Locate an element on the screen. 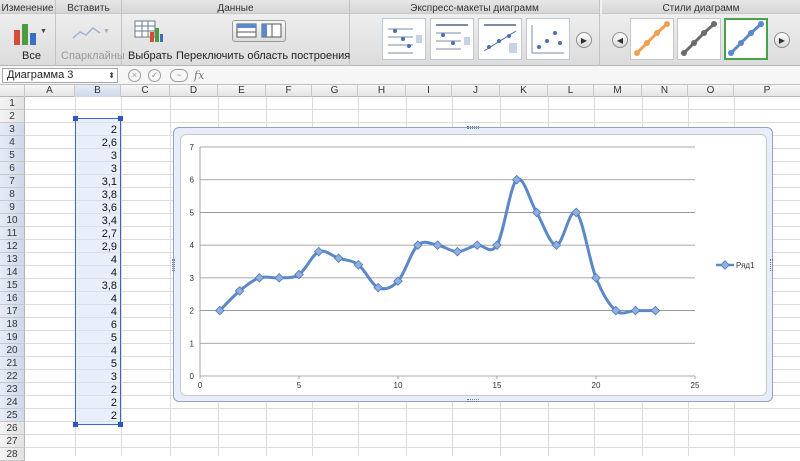 The height and width of the screenshot is (461, 800). layout-4-icon is located at coordinates (547, 39).